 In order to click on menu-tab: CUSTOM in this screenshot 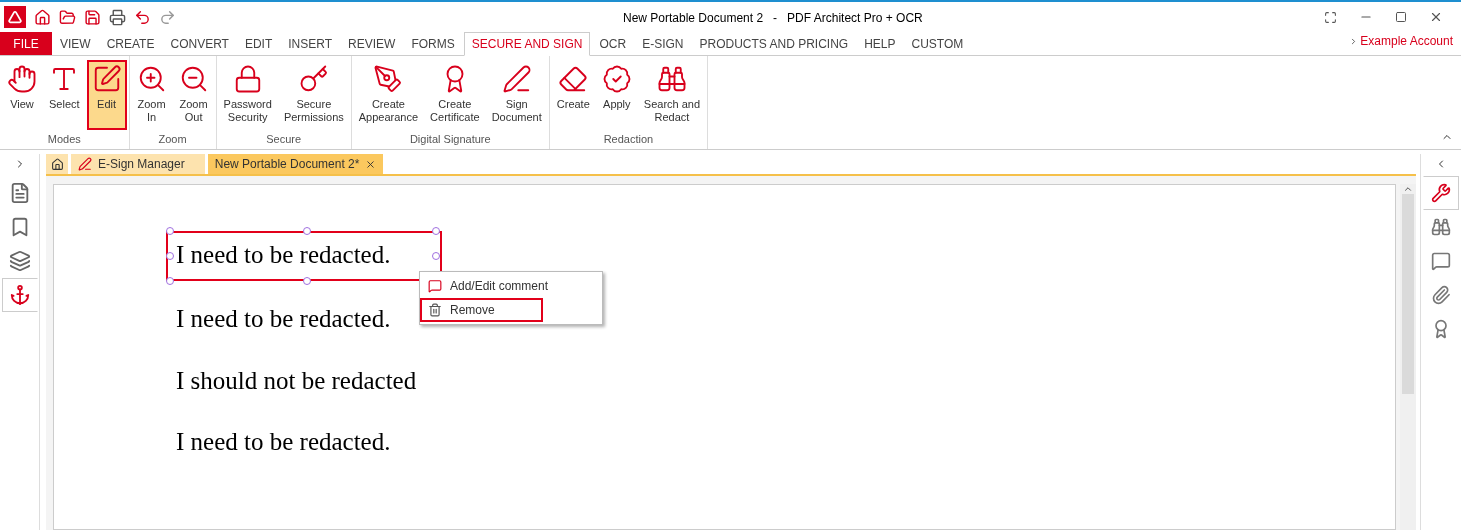, I will do `click(937, 43)`.